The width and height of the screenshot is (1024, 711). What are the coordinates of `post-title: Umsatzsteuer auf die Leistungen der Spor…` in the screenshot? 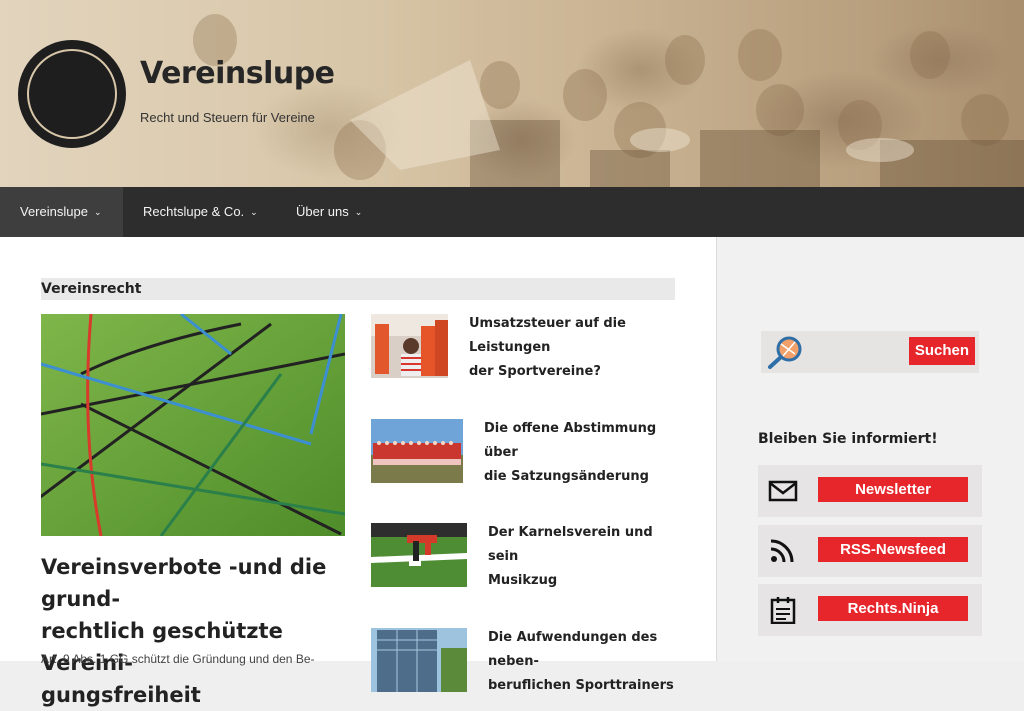 It's located at (574, 348).